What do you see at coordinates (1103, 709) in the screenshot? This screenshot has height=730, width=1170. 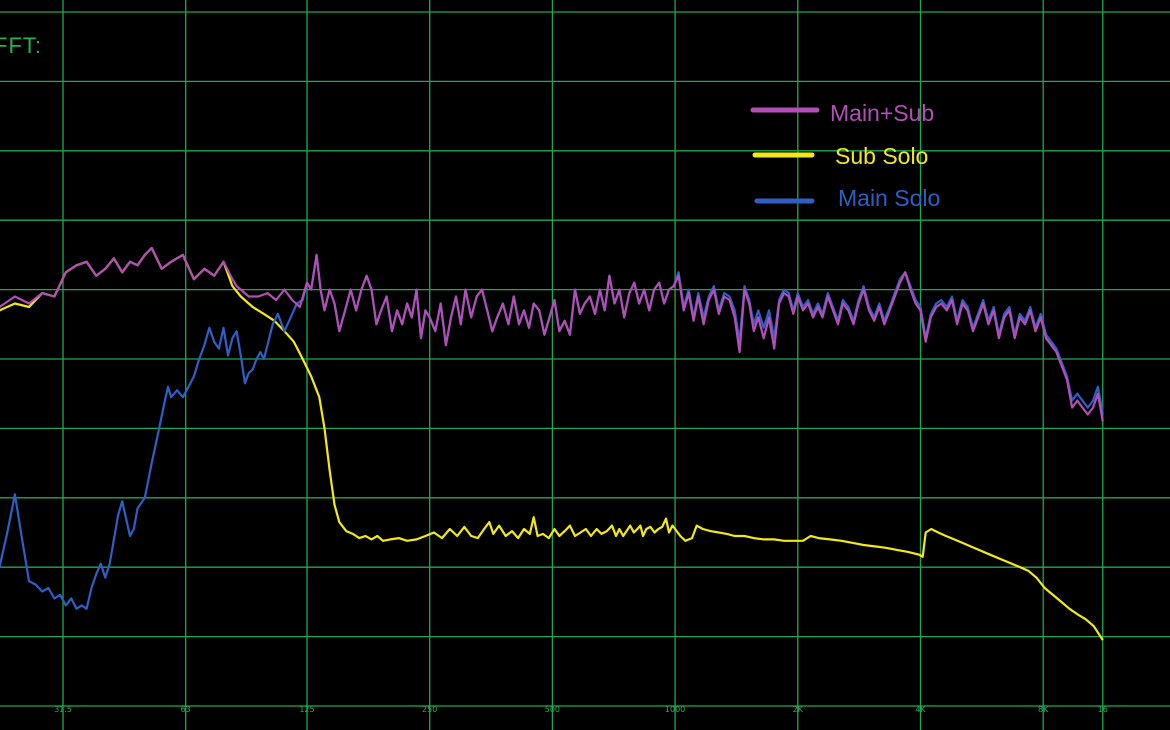 I see `x-tick-label: 16` at bounding box center [1103, 709].